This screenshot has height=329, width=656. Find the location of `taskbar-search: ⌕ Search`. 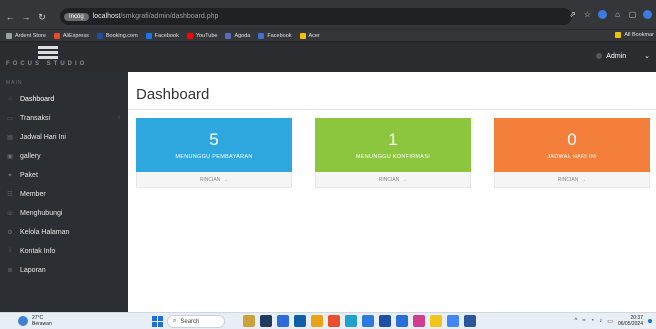

taskbar-search: ⌕ Search is located at coordinates (196, 321).